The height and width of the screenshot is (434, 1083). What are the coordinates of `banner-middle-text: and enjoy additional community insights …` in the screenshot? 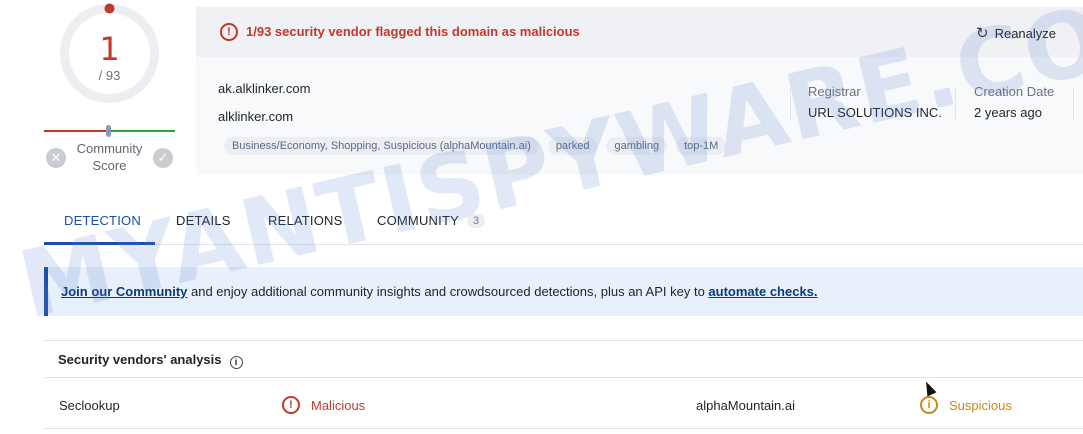 It's located at (448, 291).